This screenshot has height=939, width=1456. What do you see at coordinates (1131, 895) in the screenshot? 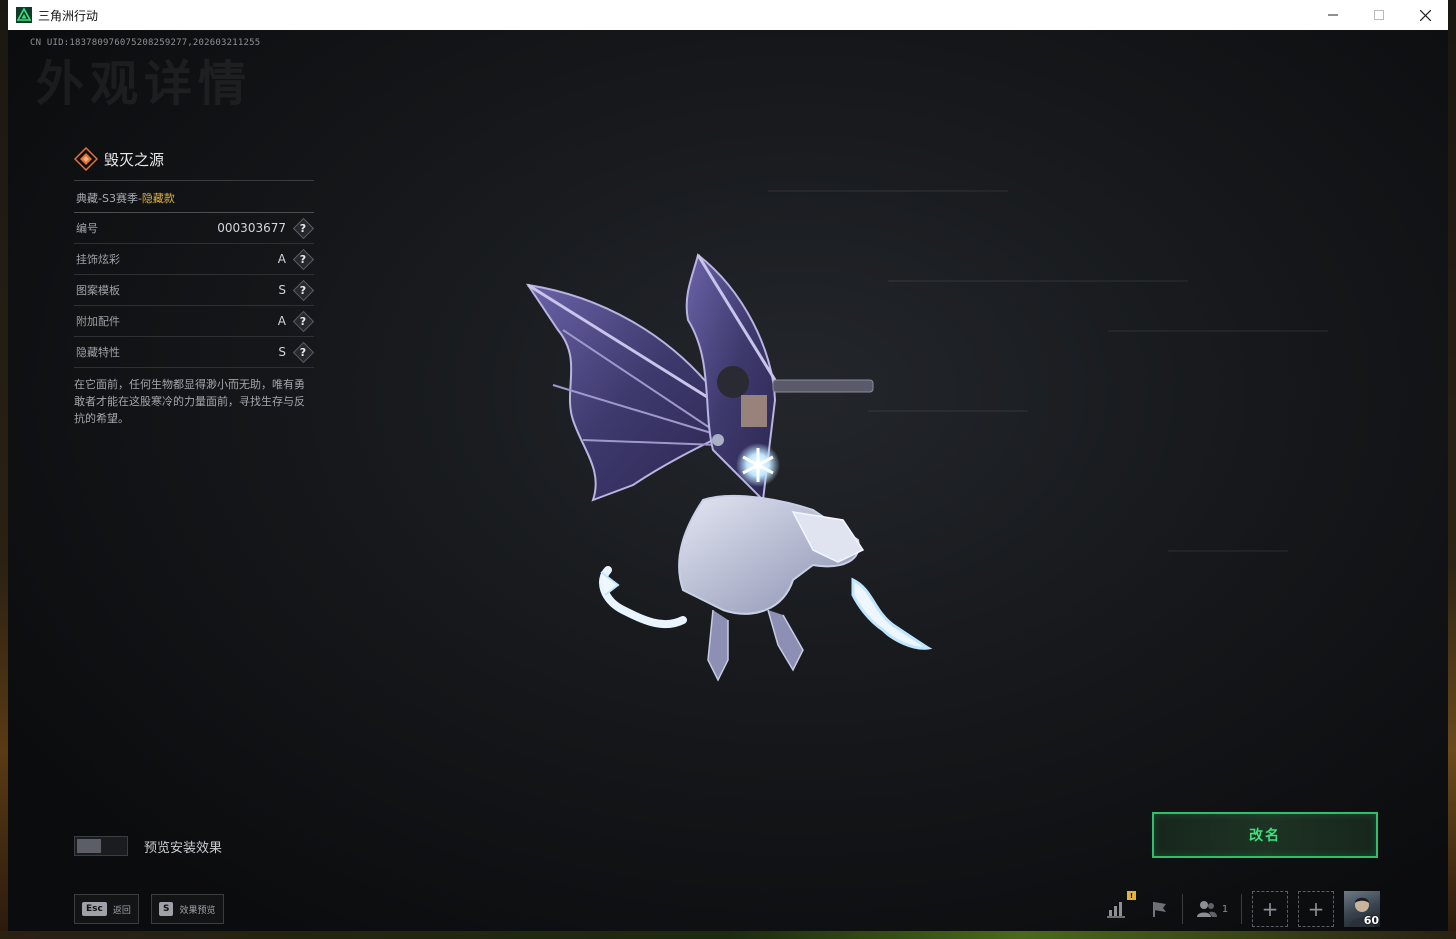
I see `notice-badge: !` at bounding box center [1131, 895].